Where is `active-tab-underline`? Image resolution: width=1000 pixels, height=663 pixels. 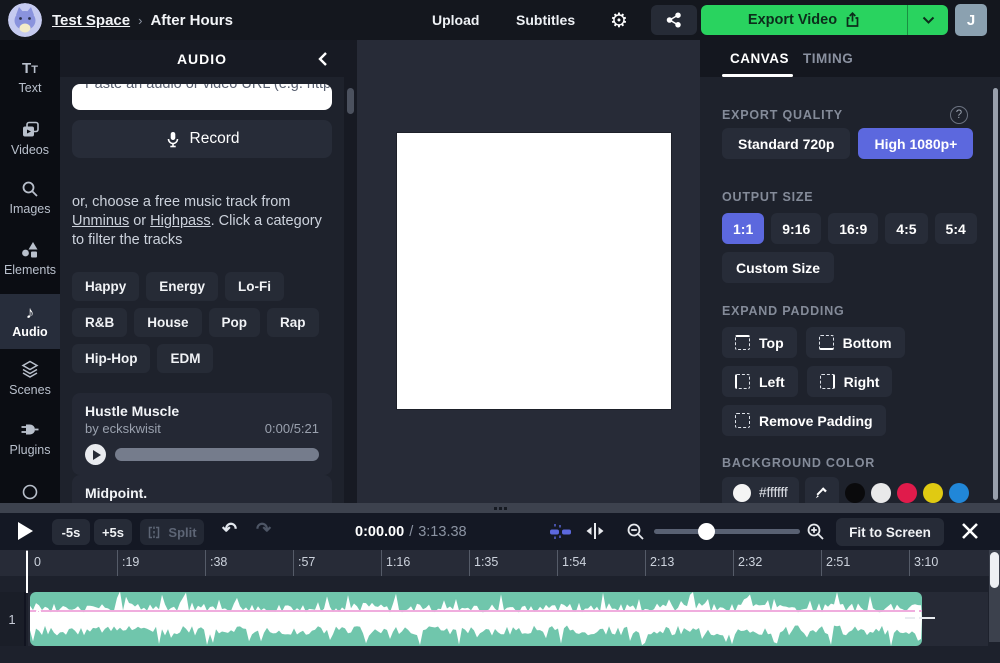
active-tab-underline is located at coordinates (757, 75).